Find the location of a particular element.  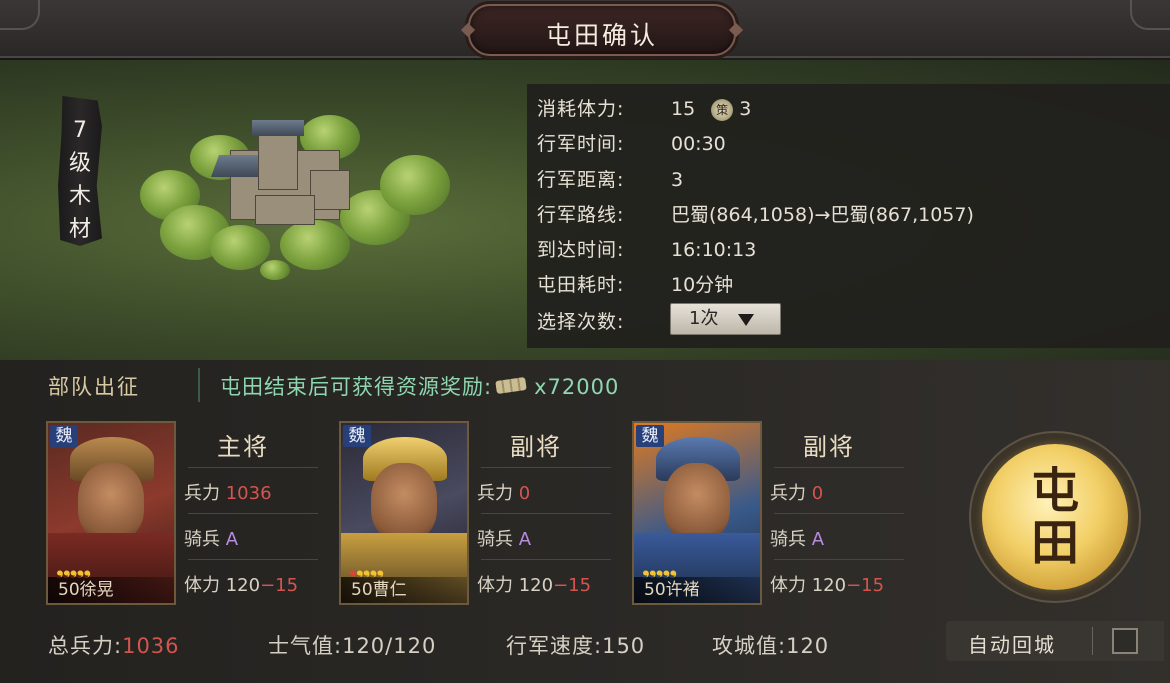

footer-label: 总兵力: is located at coordinates (85, 646).